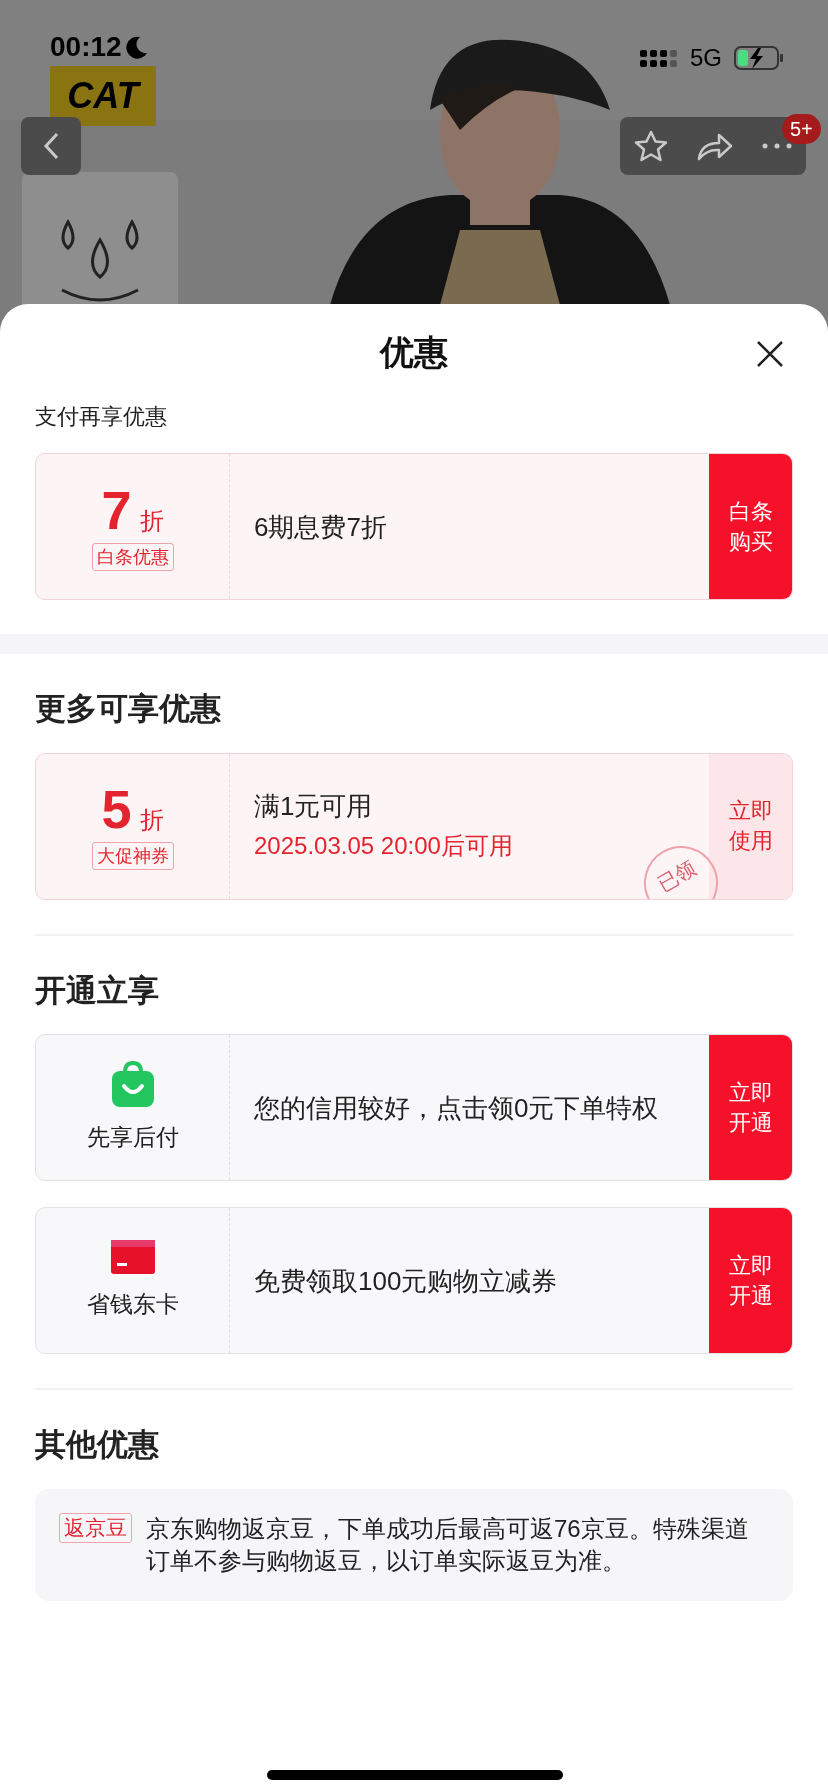  What do you see at coordinates (132, 856) in the screenshot?
I see `coupon-tag: 大促神券` at bounding box center [132, 856].